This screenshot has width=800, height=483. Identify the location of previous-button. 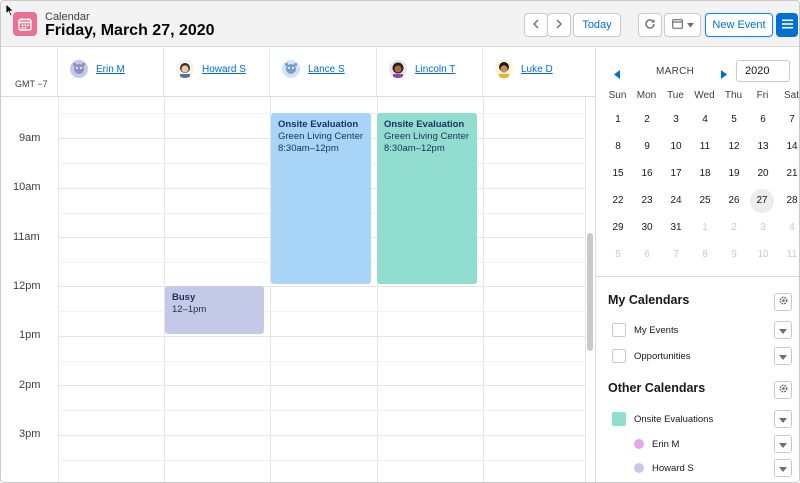
(536, 25).